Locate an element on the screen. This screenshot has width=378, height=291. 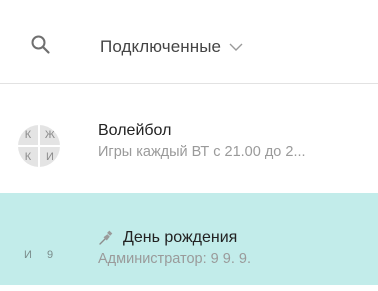
list-spacer is located at coordinates (189, 184).